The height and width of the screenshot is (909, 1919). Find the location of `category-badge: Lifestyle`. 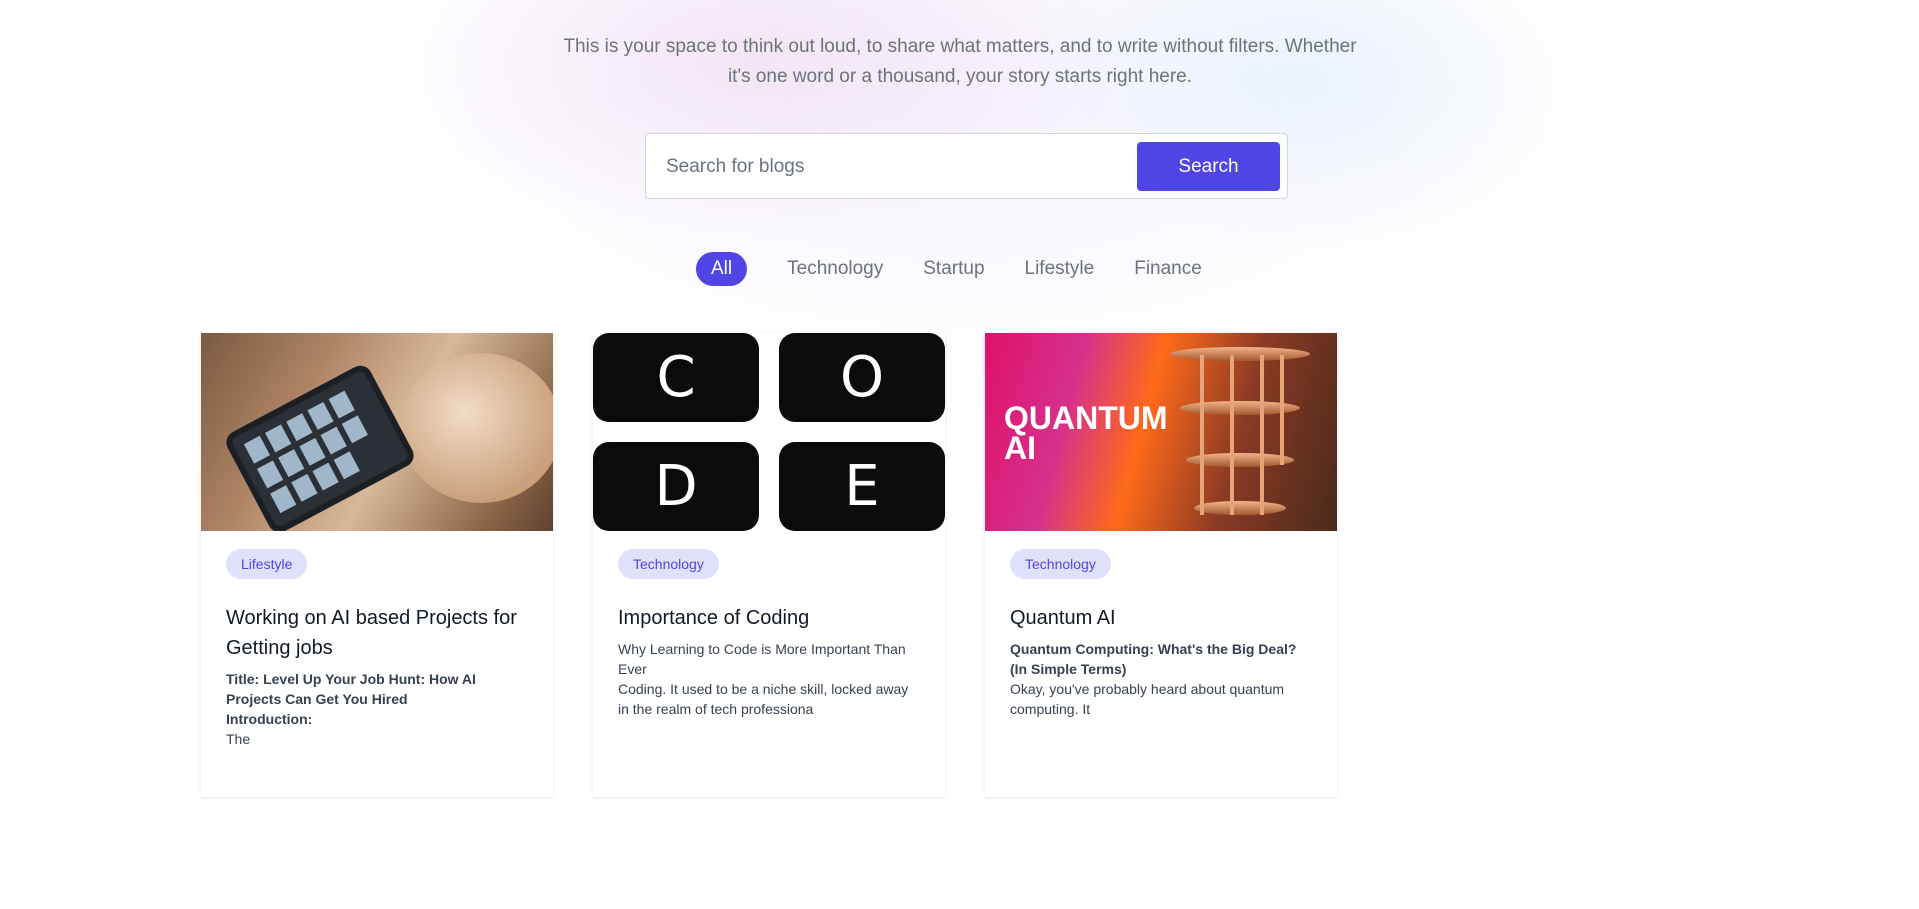

category-badge: Lifestyle is located at coordinates (267, 564).